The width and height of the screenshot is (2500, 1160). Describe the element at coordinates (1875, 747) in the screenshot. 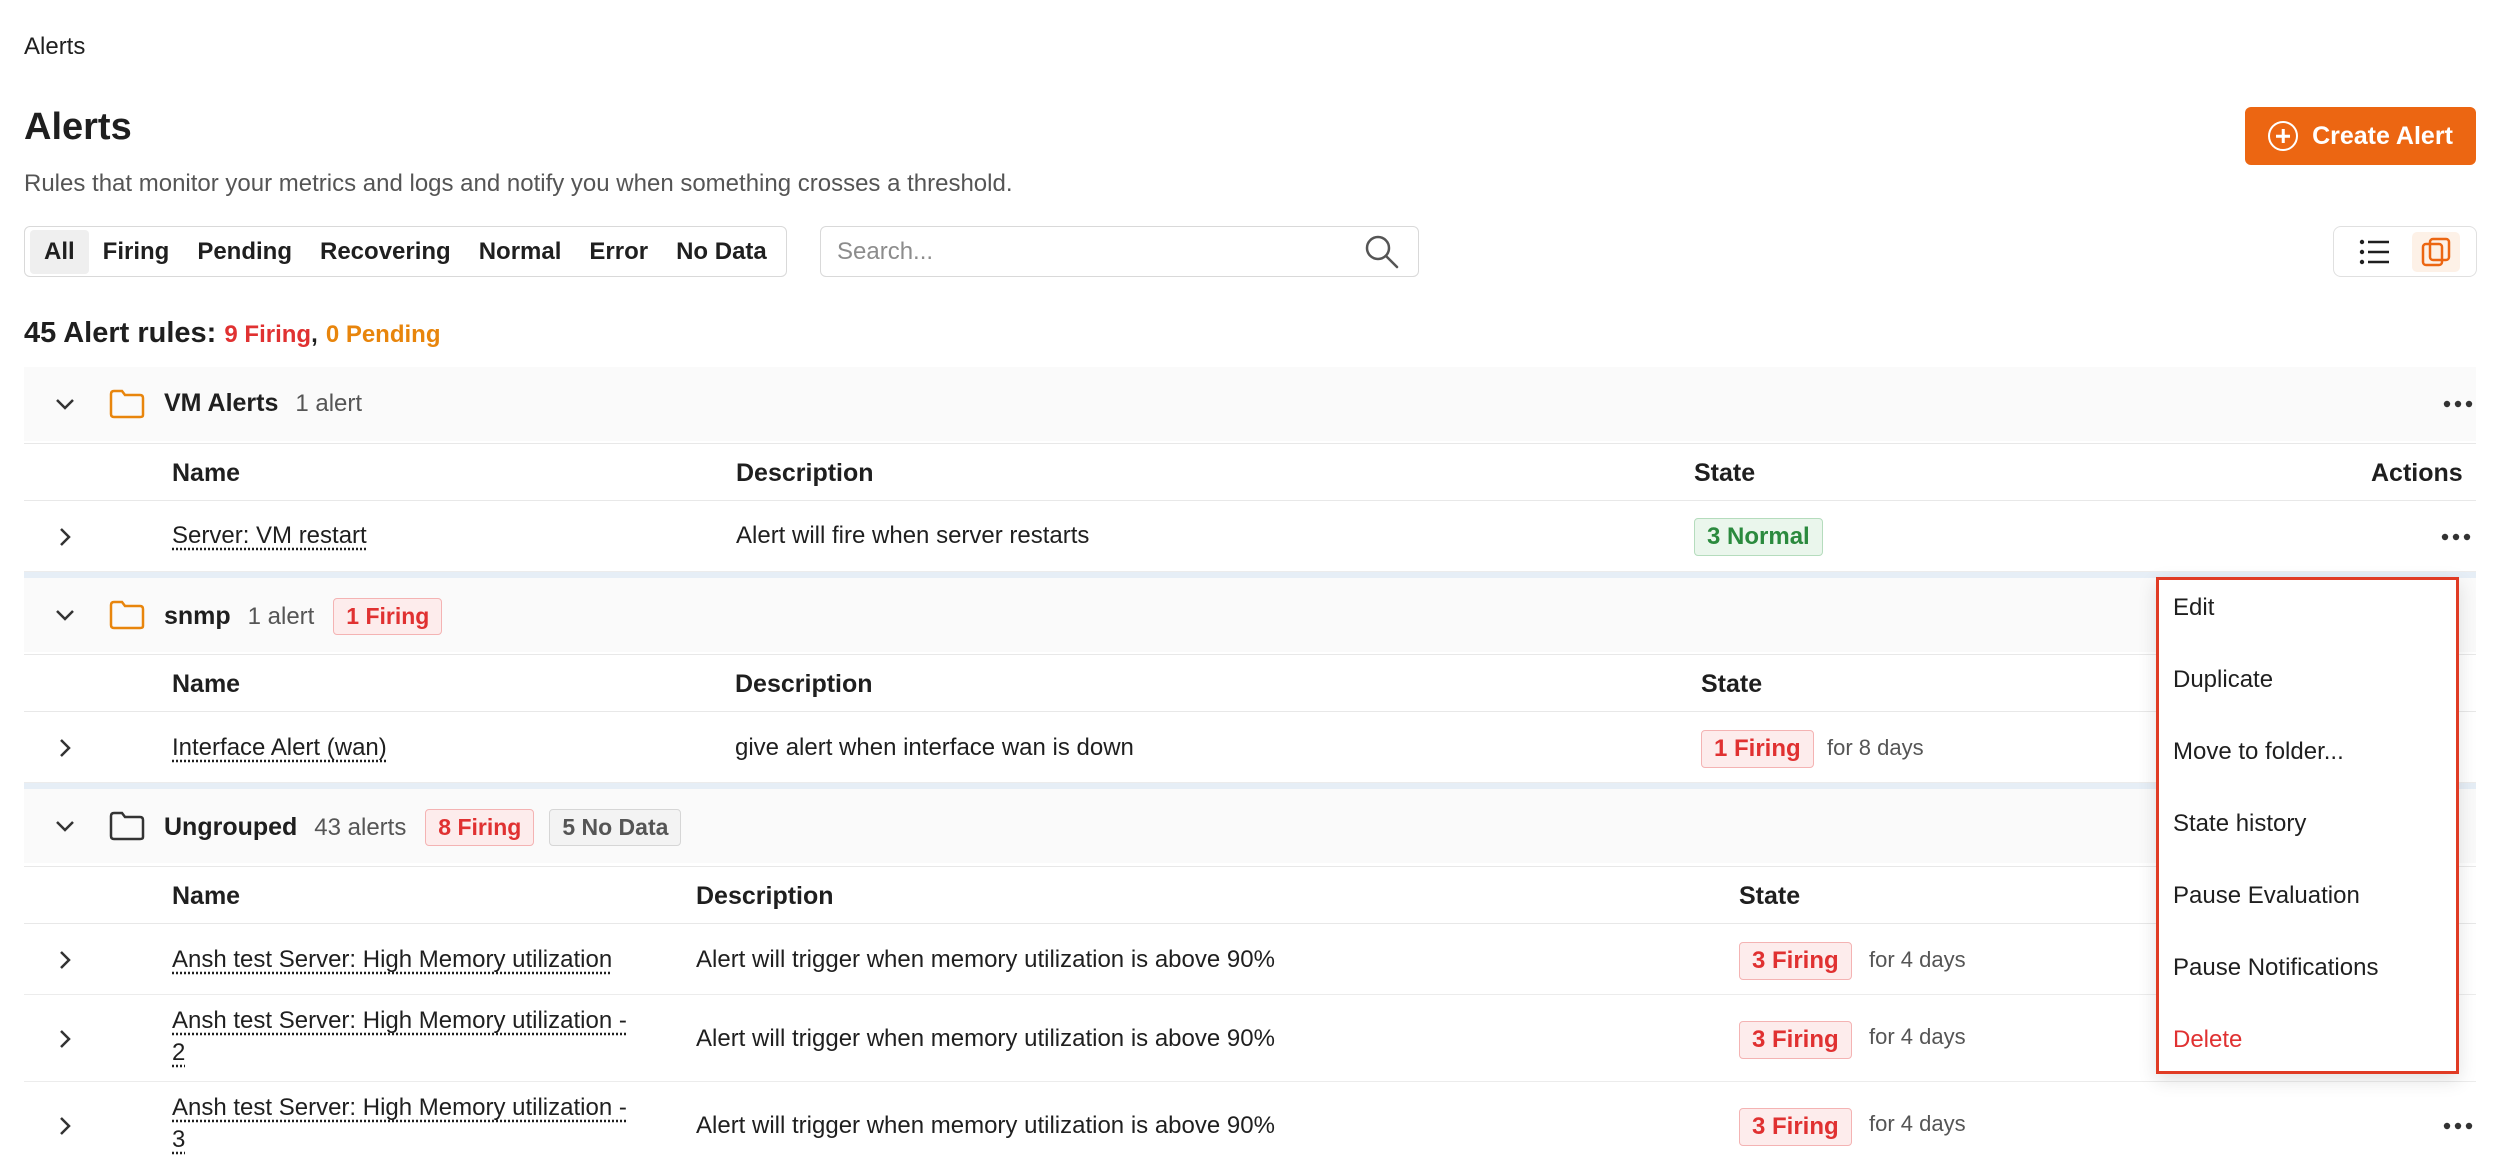

I see `state-duration: for 8 days` at that location.